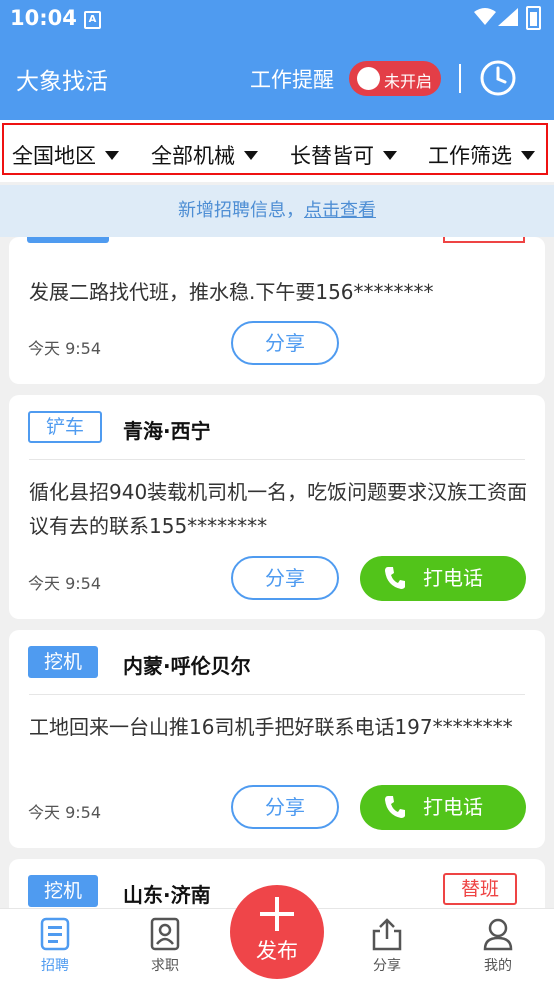 The width and height of the screenshot is (554, 985). What do you see at coordinates (277, 60) in the screenshot?
I see `app-header: 10:04 A 大象找活 工作提醒 未开启` at bounding box center [277, 60].